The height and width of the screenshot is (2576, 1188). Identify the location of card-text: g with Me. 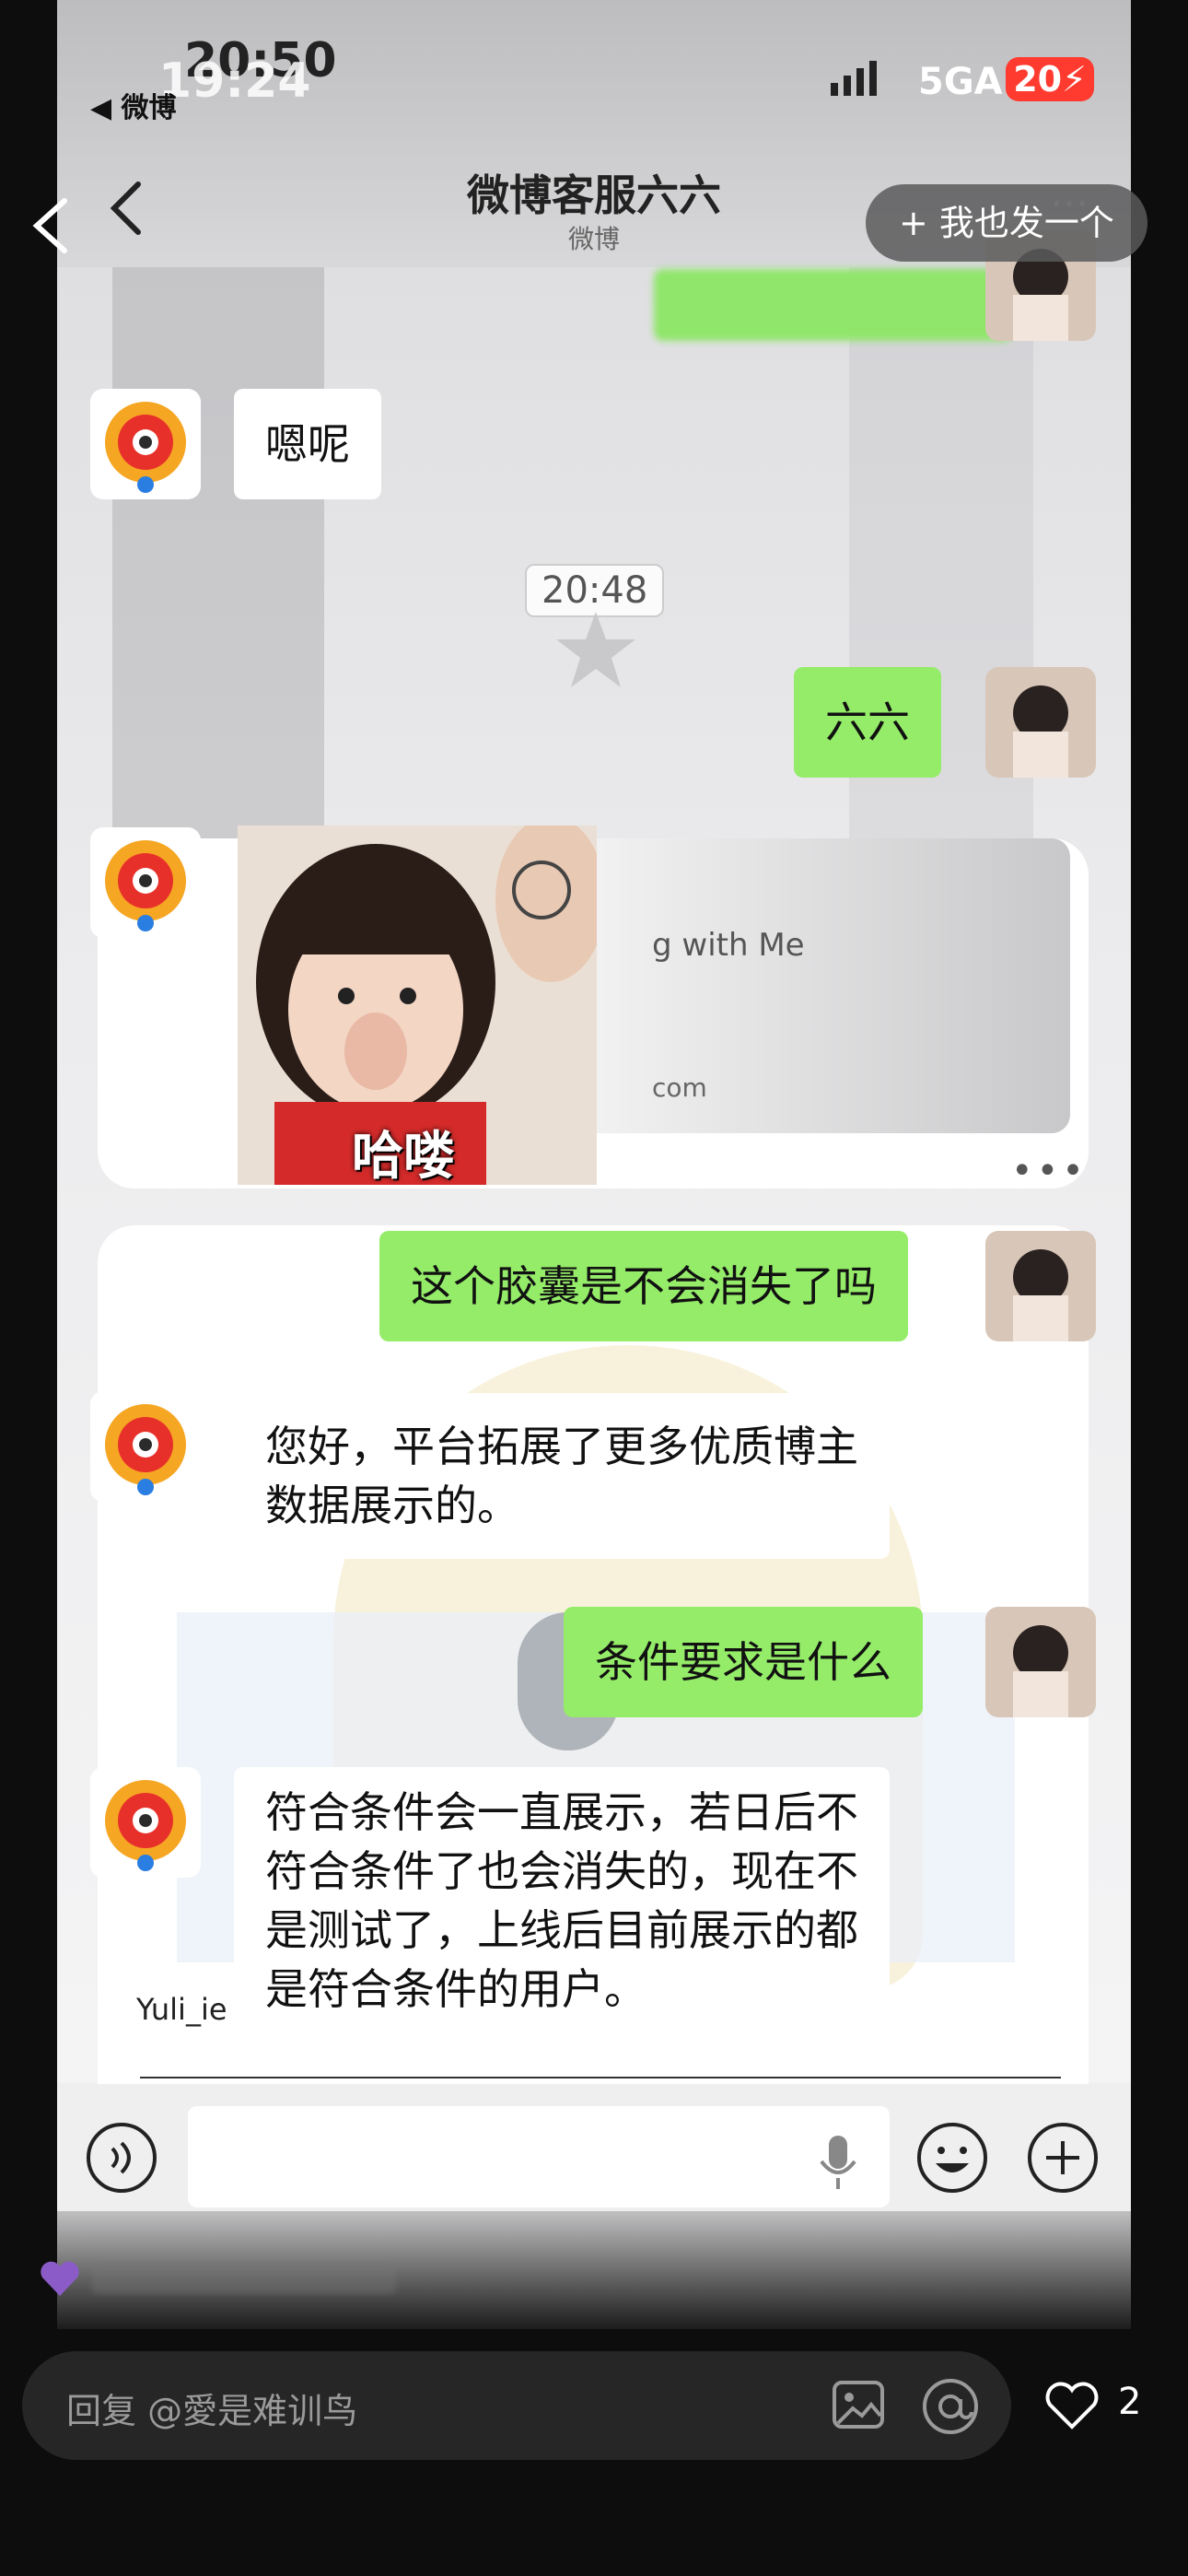
(728, 945).